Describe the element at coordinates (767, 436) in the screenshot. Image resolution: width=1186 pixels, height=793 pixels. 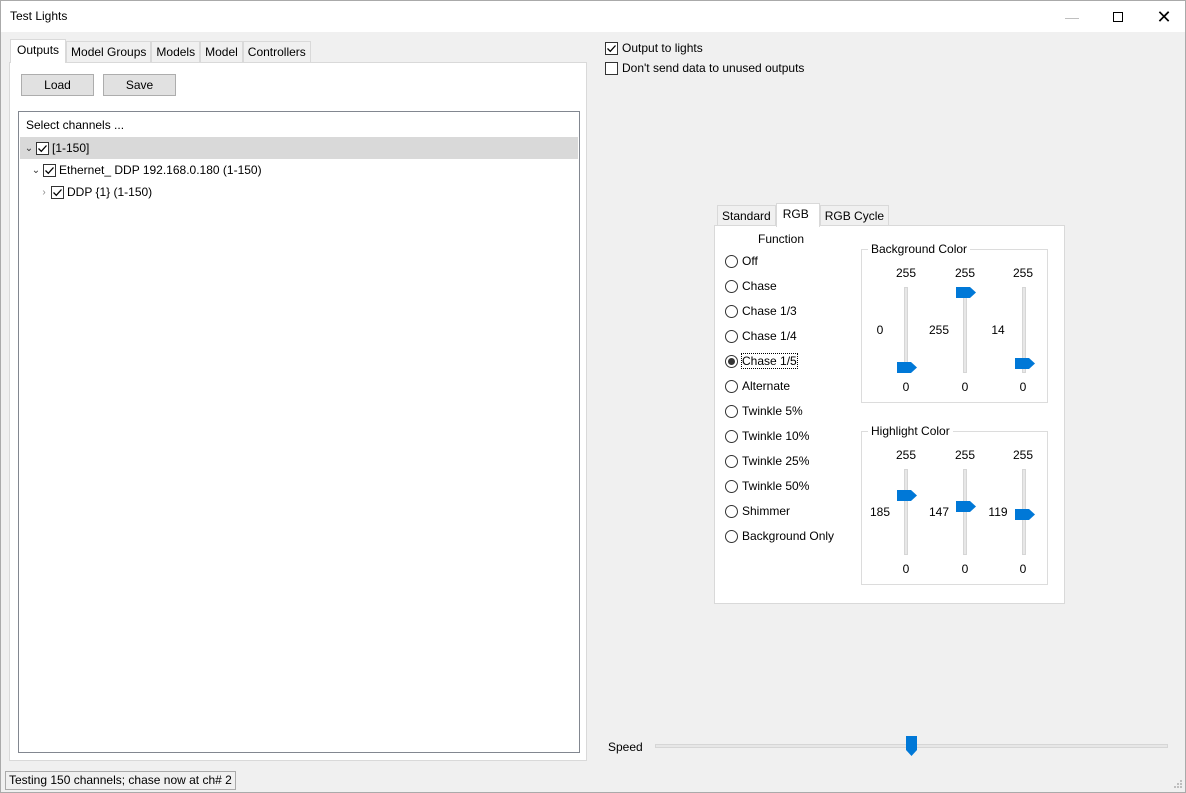
I see `function-option-twinkle-10: Twinkle 10%` at that location.